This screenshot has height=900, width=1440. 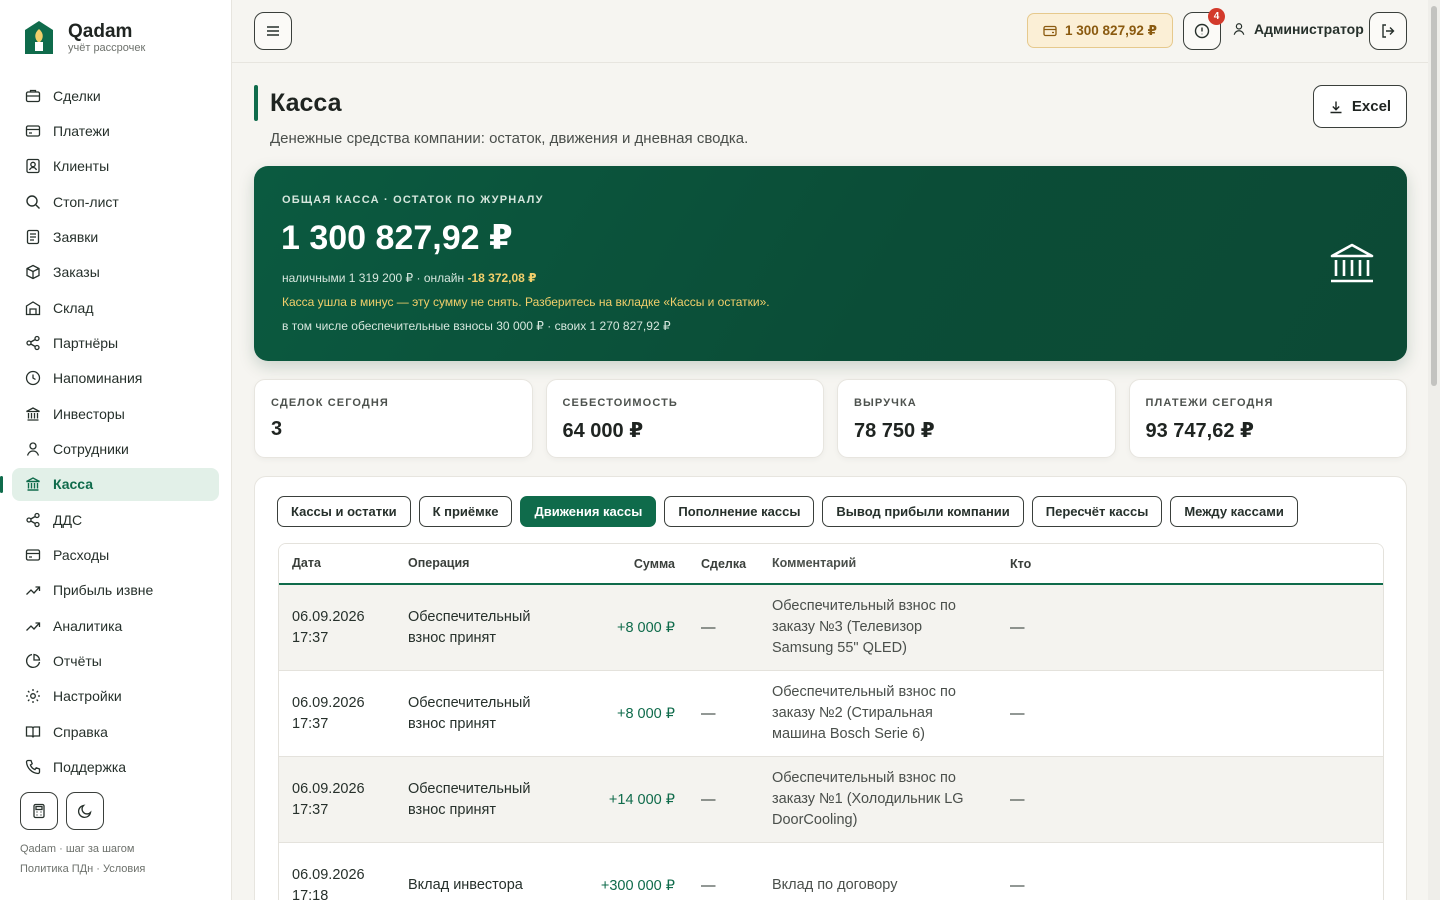 I want to click on phone-icon, so click(x=32, y=767).